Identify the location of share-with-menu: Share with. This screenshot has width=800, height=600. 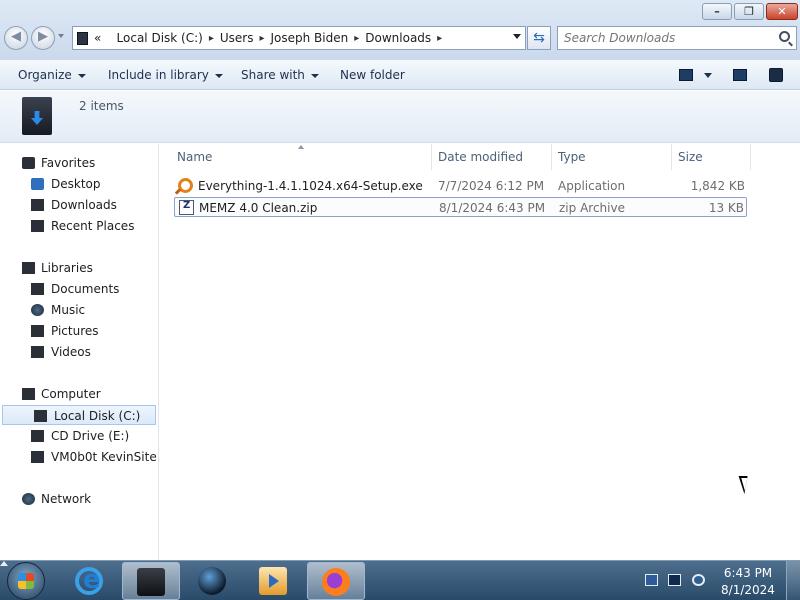
(280, 75).